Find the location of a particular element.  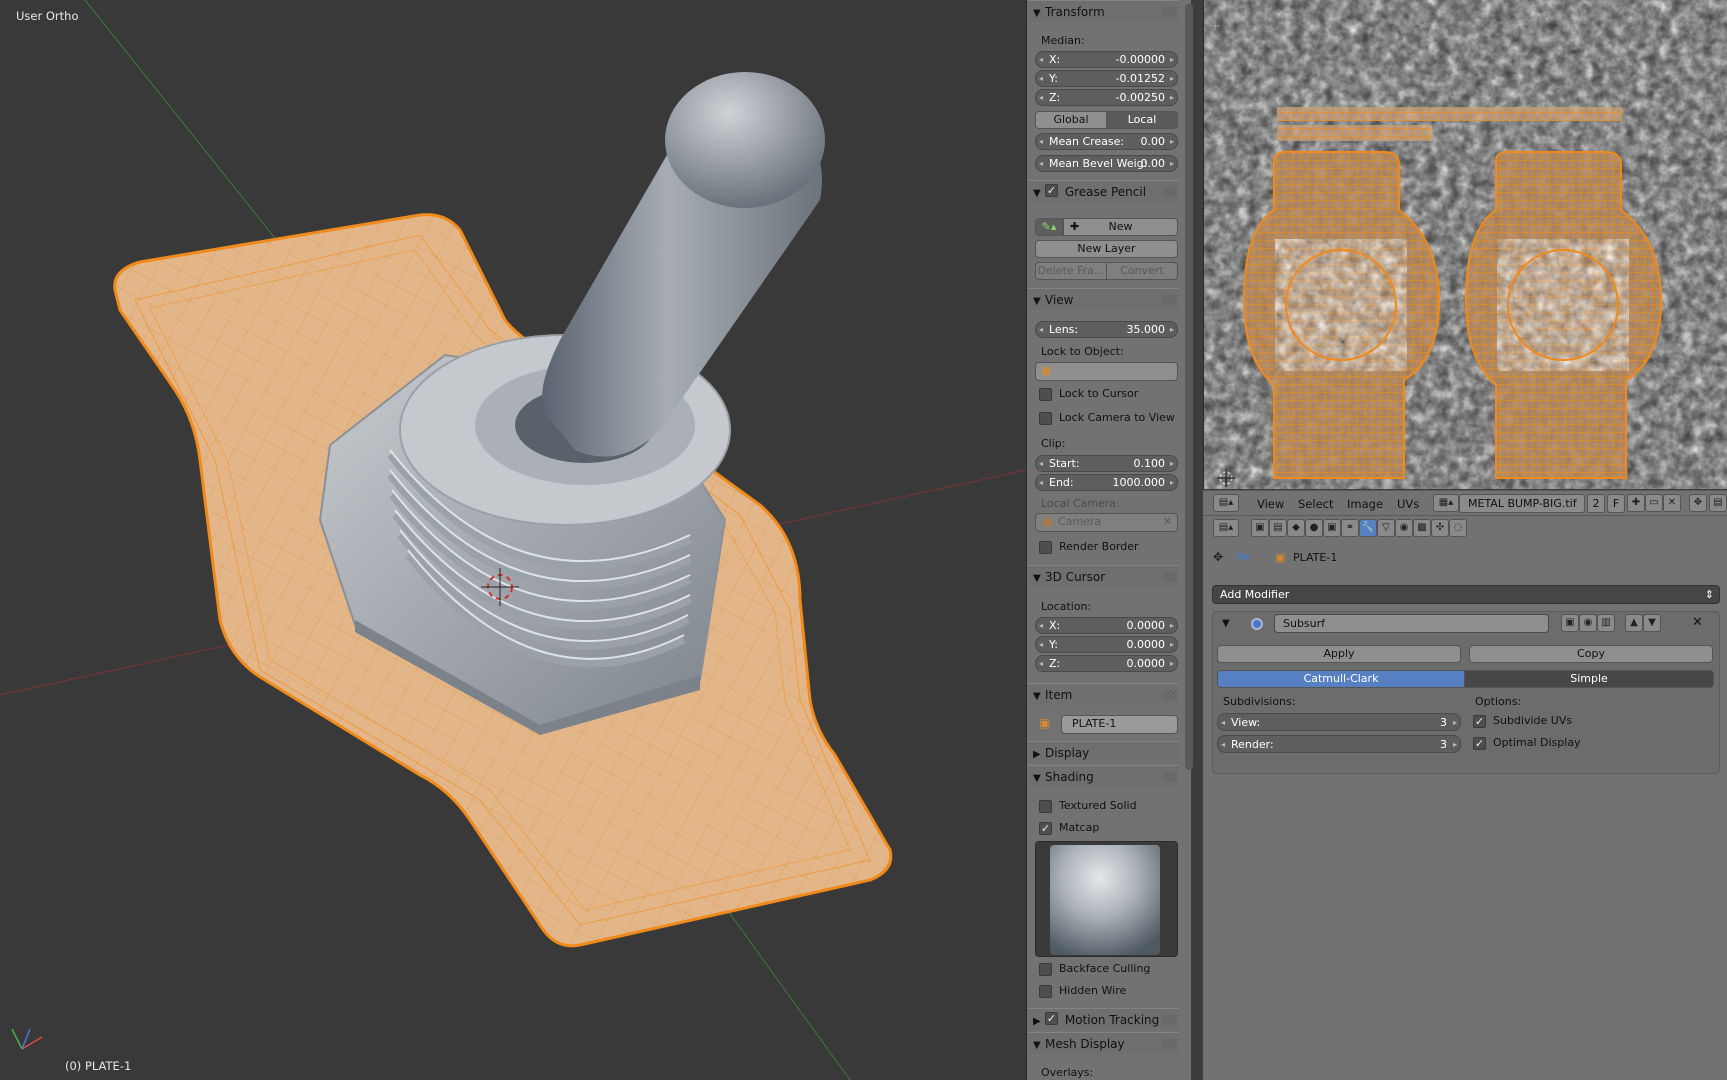

panel-grease-pencil: ▼ ✓ Grease Pencil is located at coordinates (1103, 191).